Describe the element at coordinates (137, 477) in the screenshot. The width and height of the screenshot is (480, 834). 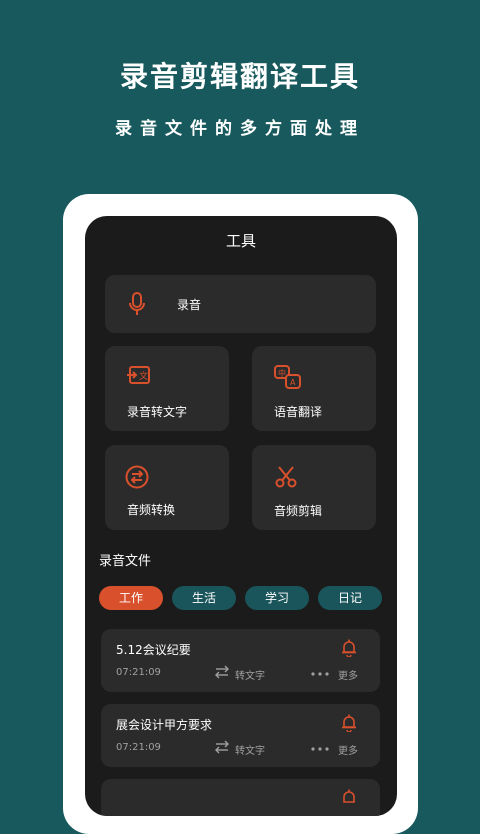
I see `swap-circle-icon` at that location.